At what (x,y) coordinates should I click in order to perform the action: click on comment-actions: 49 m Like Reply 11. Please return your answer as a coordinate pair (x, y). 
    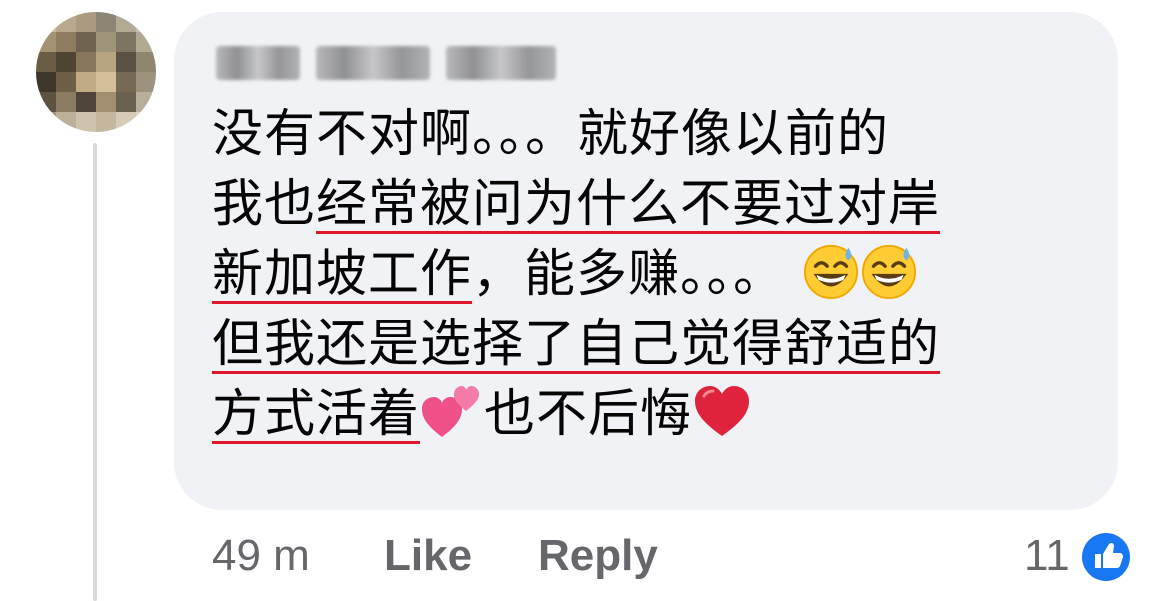
    Looking at the image, I should click on (682, 557).